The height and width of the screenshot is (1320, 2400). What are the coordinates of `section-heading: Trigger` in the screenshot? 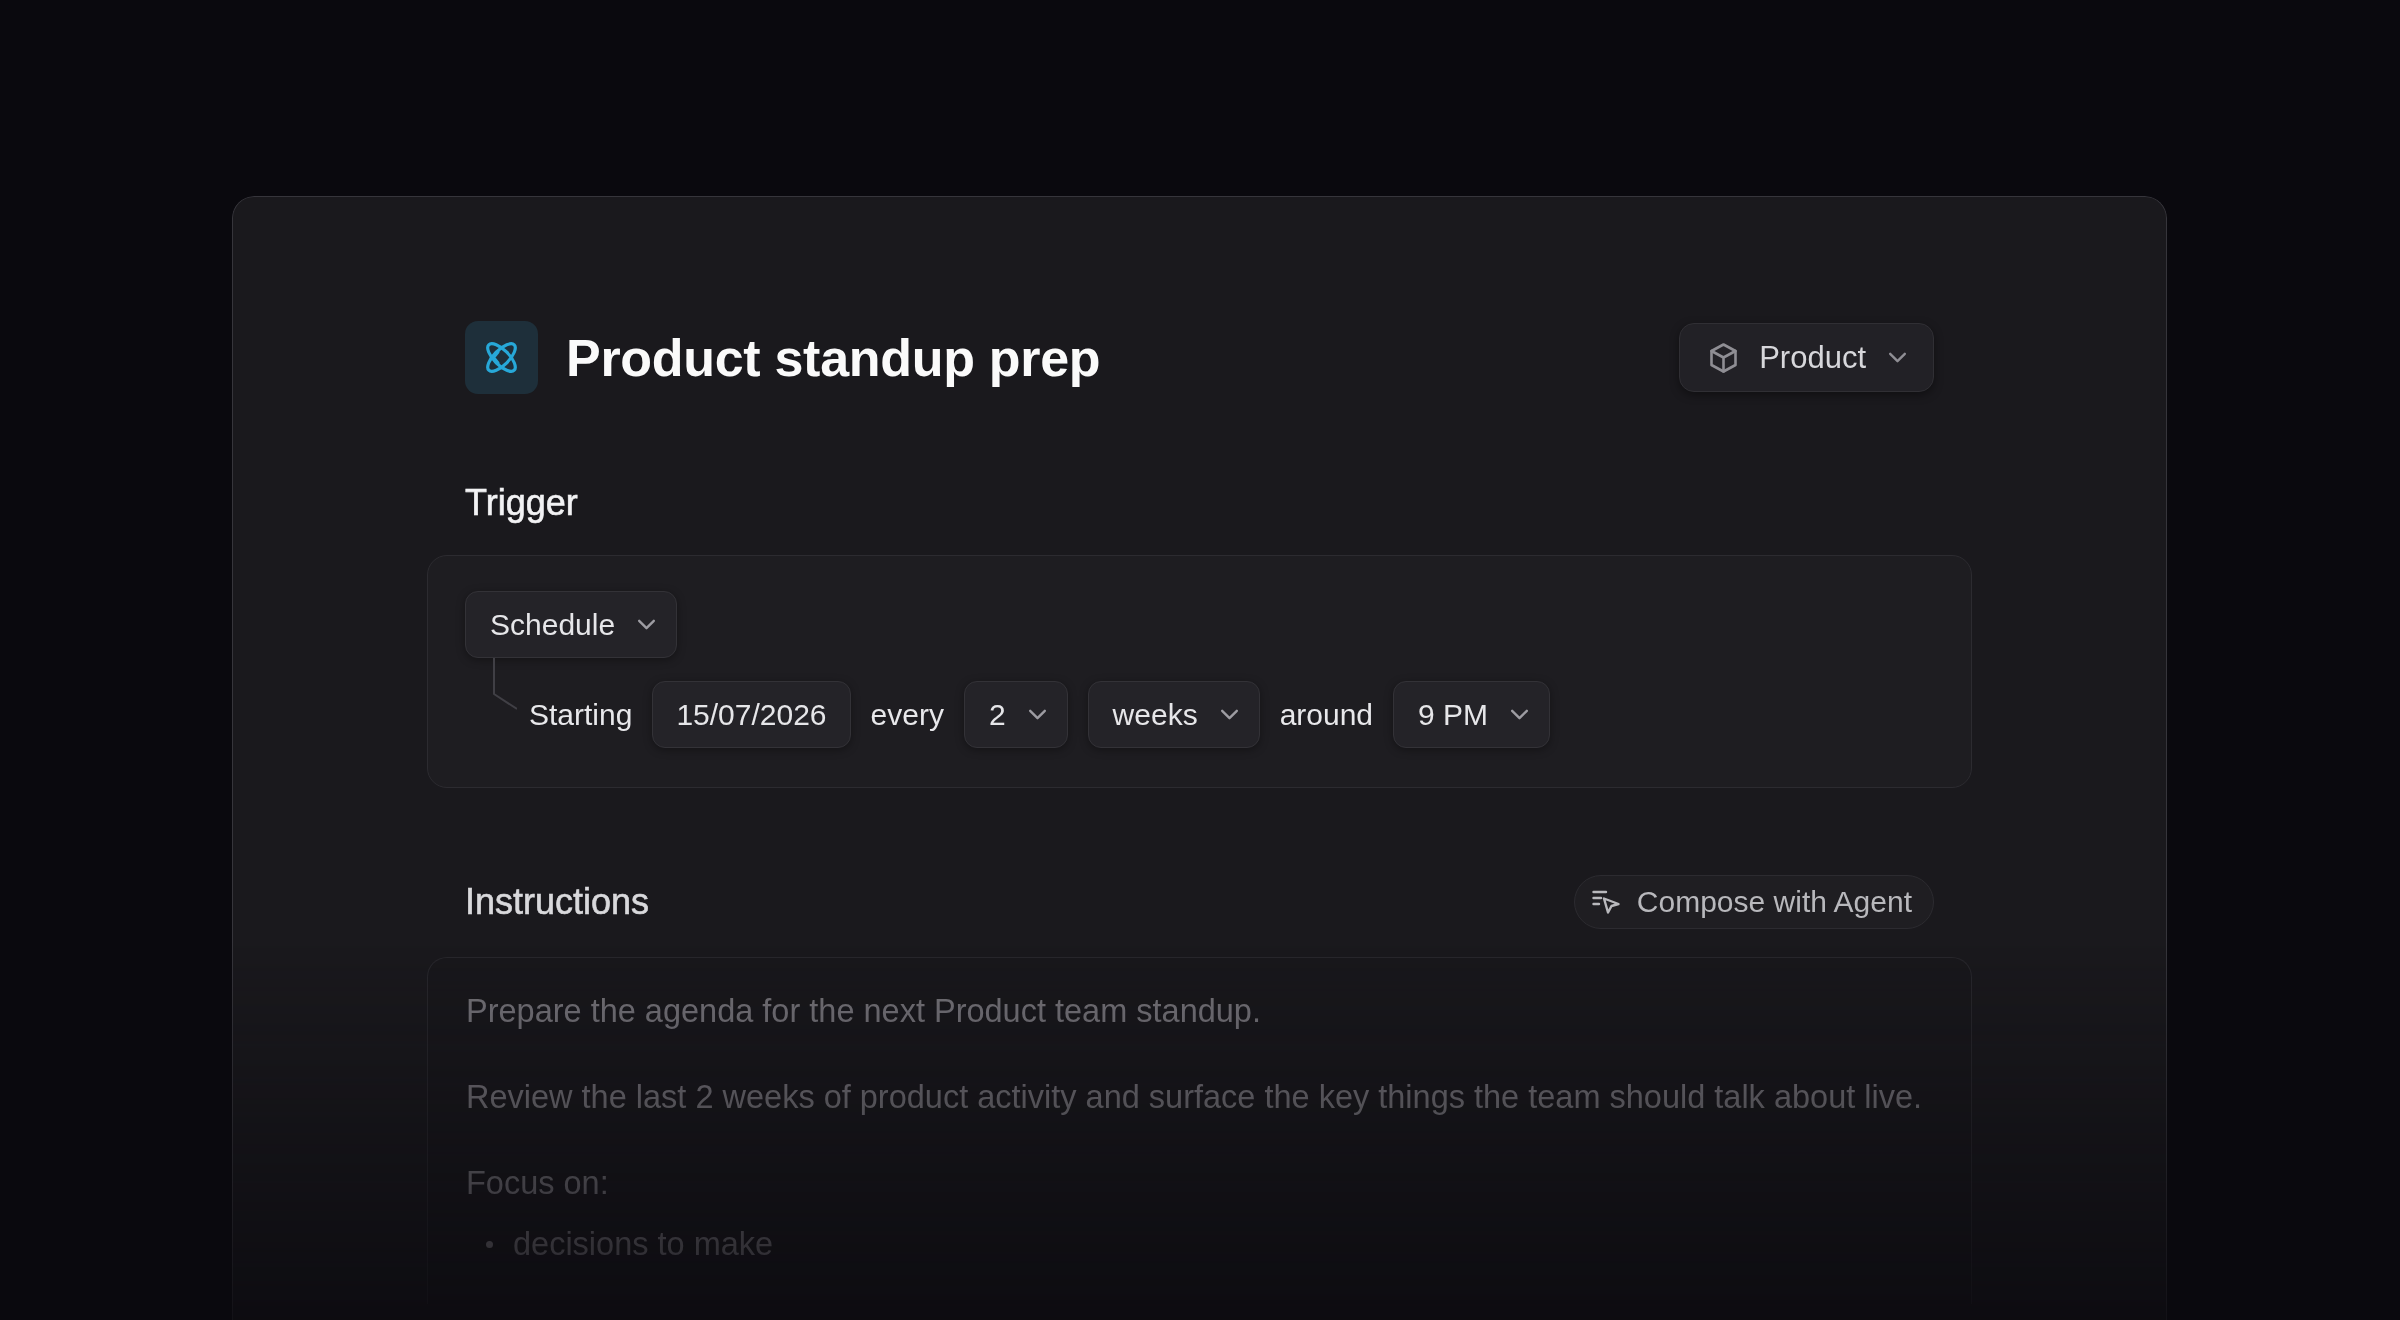 It's located at (521, 503).